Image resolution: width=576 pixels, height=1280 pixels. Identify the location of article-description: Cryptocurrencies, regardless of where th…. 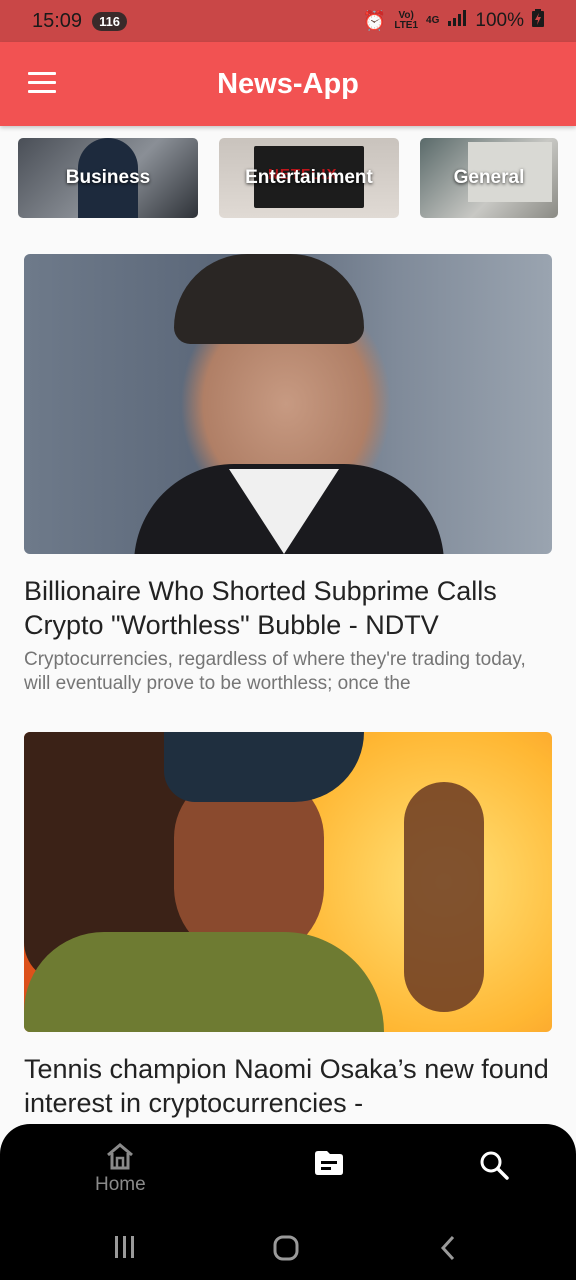
(275, 671).